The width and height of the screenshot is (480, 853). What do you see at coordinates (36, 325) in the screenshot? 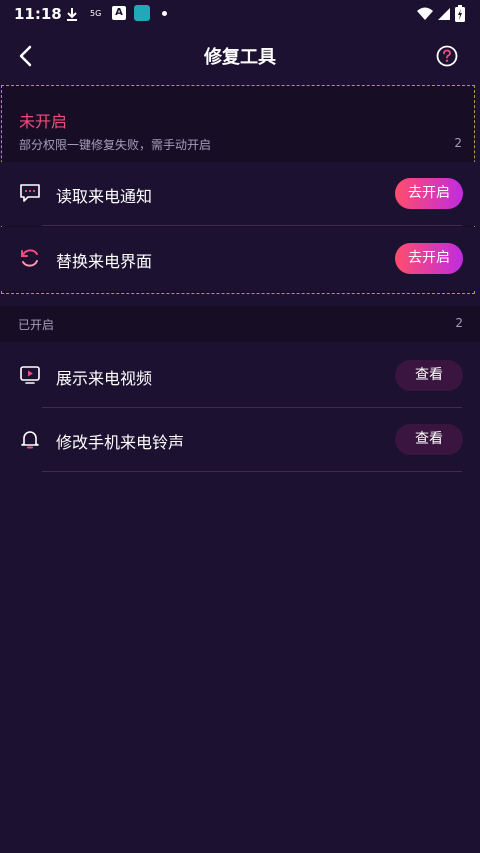
I see `enabled-section-title: 已开启` at bounding box center [36, 325].